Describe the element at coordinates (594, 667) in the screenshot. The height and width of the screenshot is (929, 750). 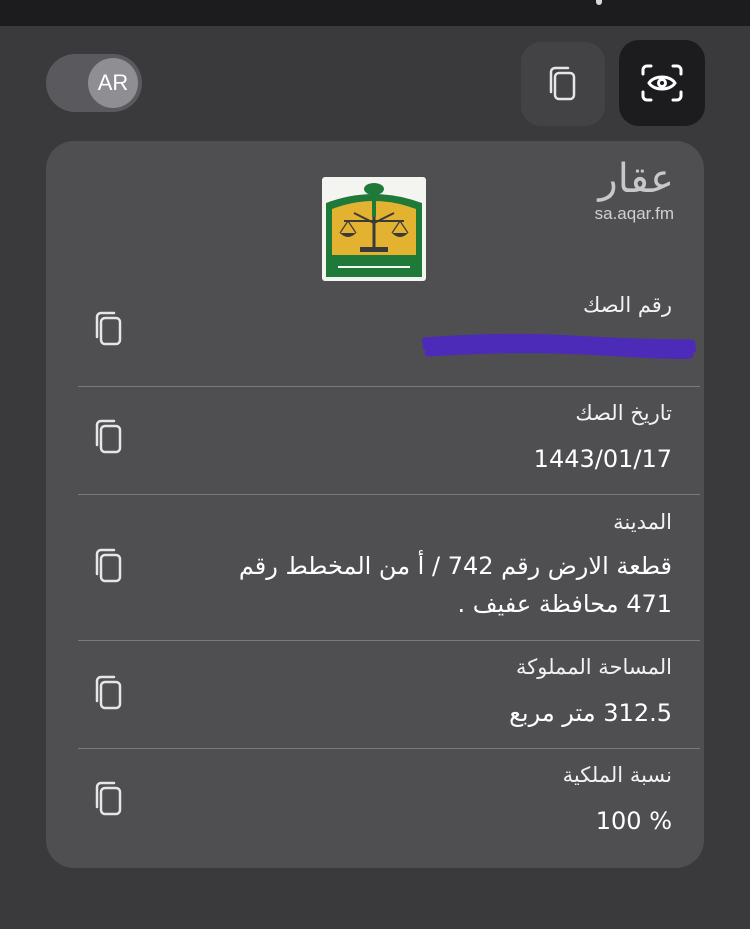
I see `field-label: المساحة المملوكة` at that location.